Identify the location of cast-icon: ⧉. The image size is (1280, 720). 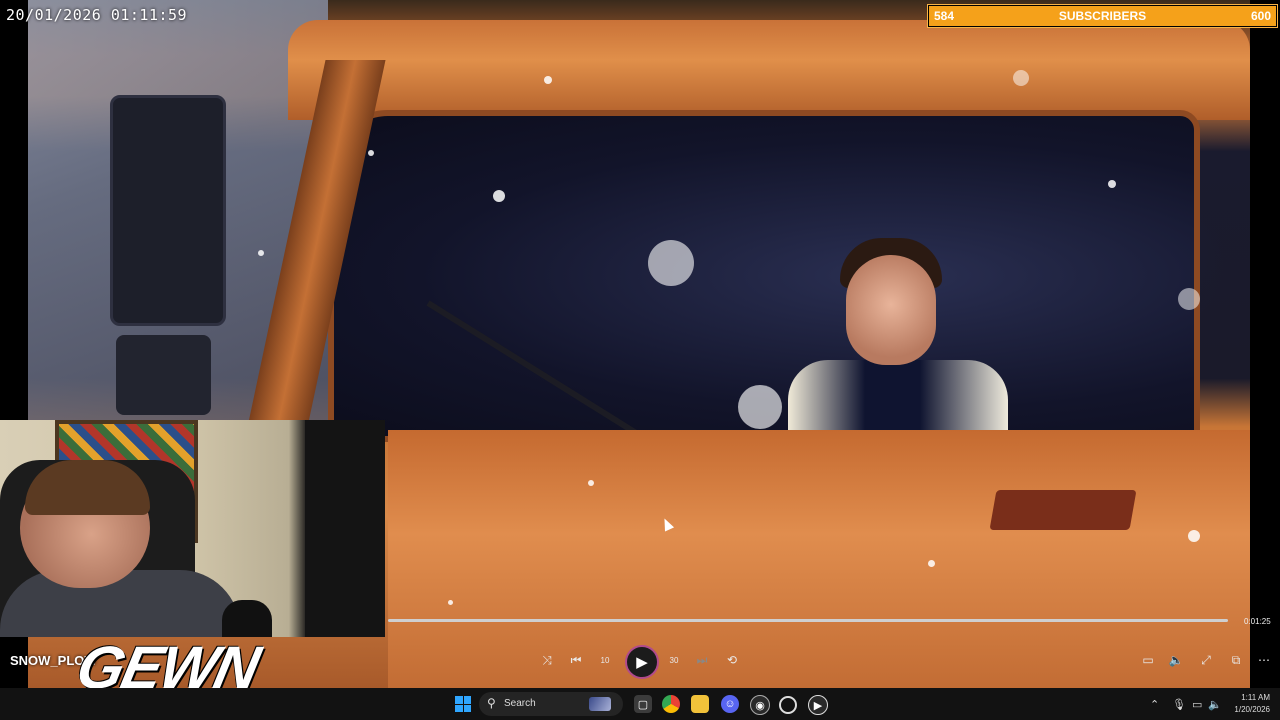
(1236, 660).